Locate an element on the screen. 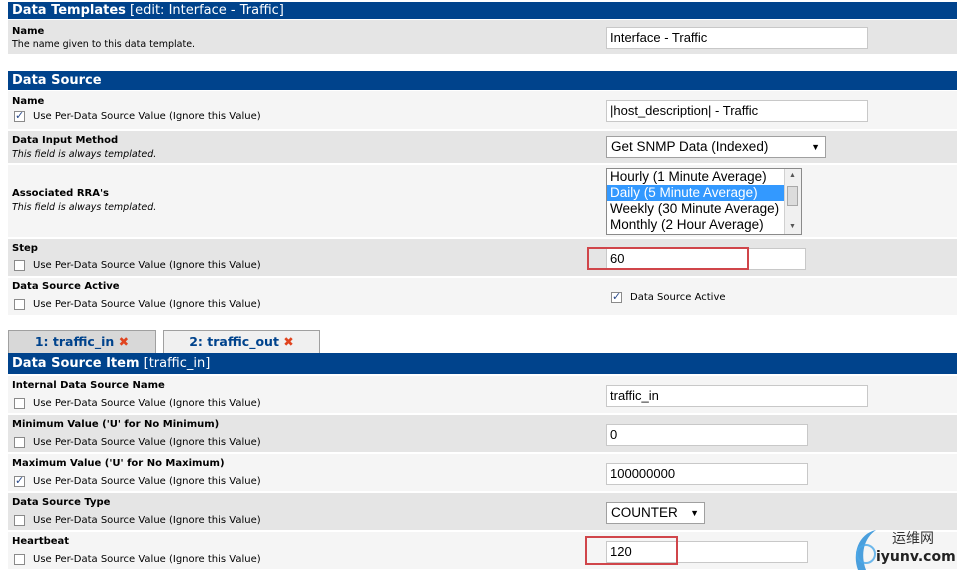 The width and height of the screenshot is (957, 579). item-min-checkbox is located at coordinates (19, 442).